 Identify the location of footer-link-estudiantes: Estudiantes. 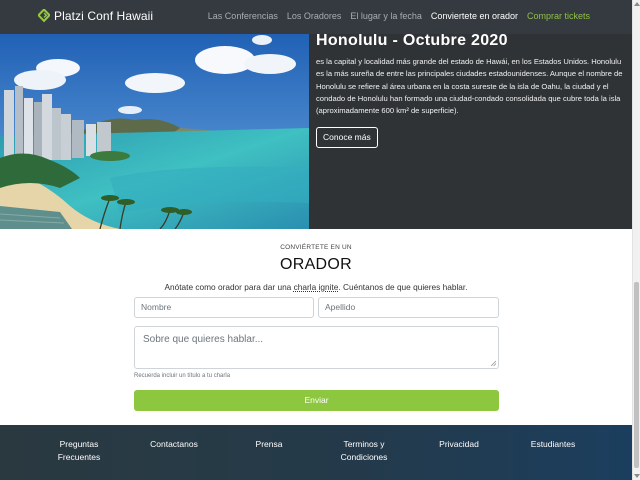
(553, 444).